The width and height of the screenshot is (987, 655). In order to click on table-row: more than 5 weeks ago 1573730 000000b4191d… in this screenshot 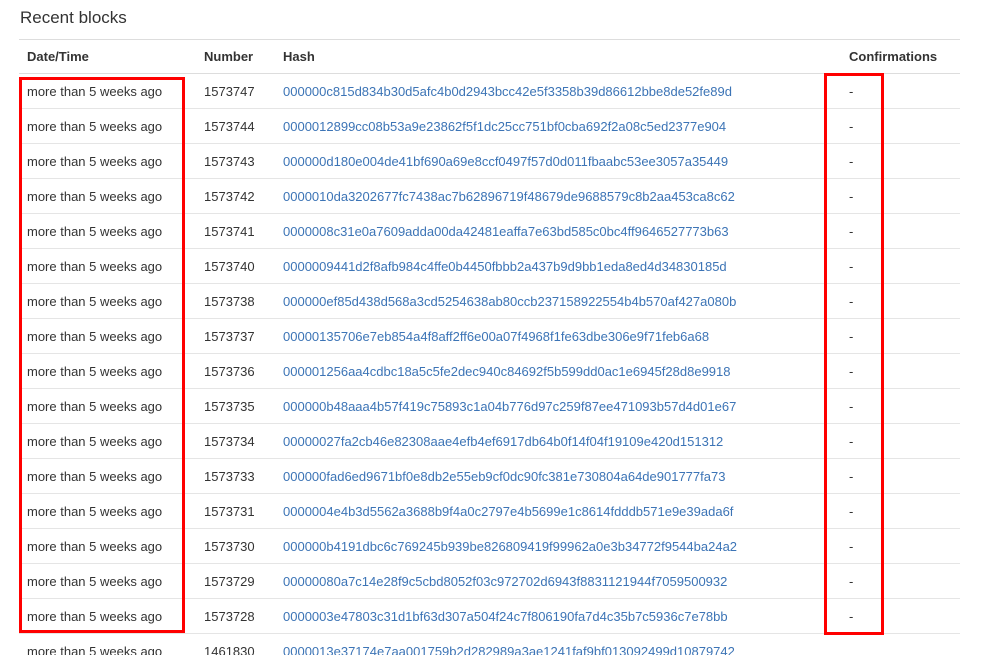, I will do `click(489, 546)`.